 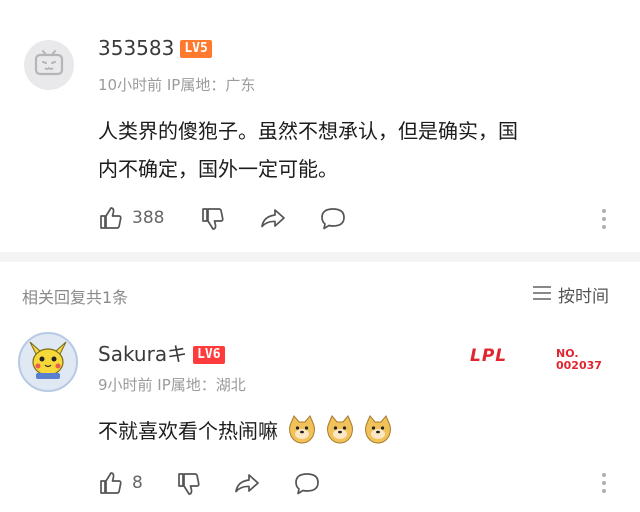 I want to click on reply-text: 不就喜欢看个热闹嘛, so click(x=188, y=431).